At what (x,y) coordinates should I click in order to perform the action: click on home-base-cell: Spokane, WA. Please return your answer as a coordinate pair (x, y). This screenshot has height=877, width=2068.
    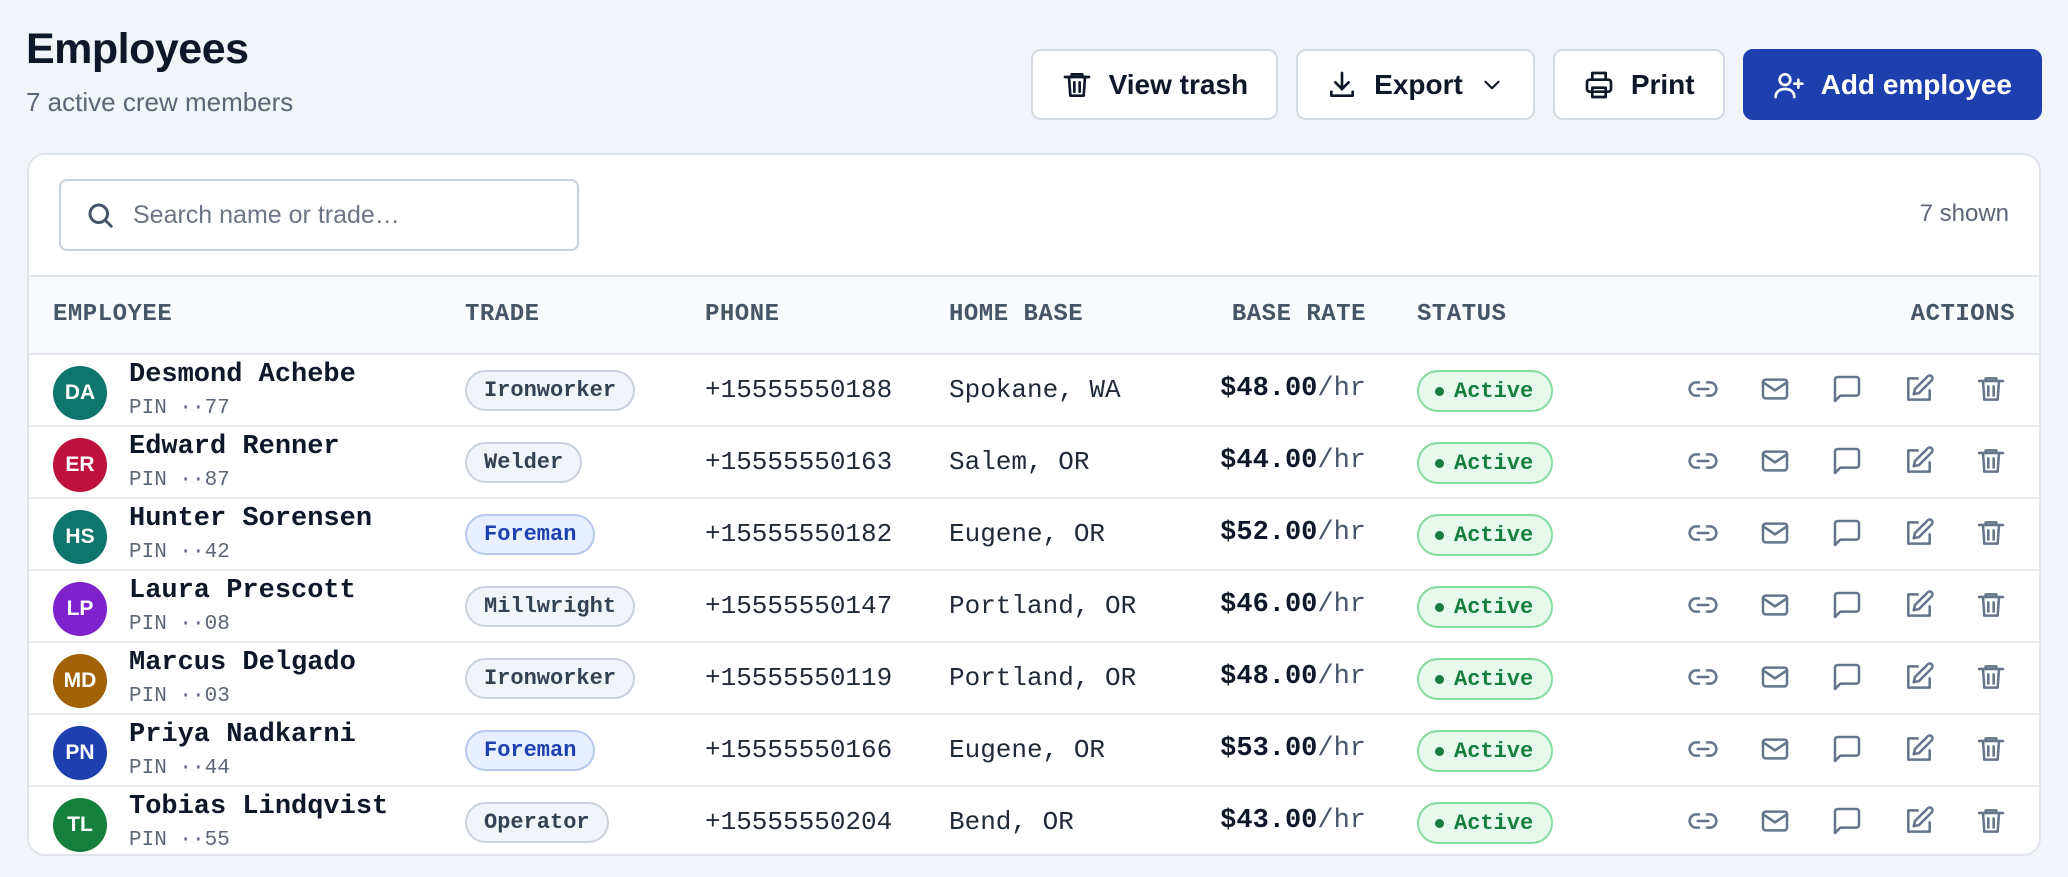
    Looking at the image, I should click on (1035, 390).